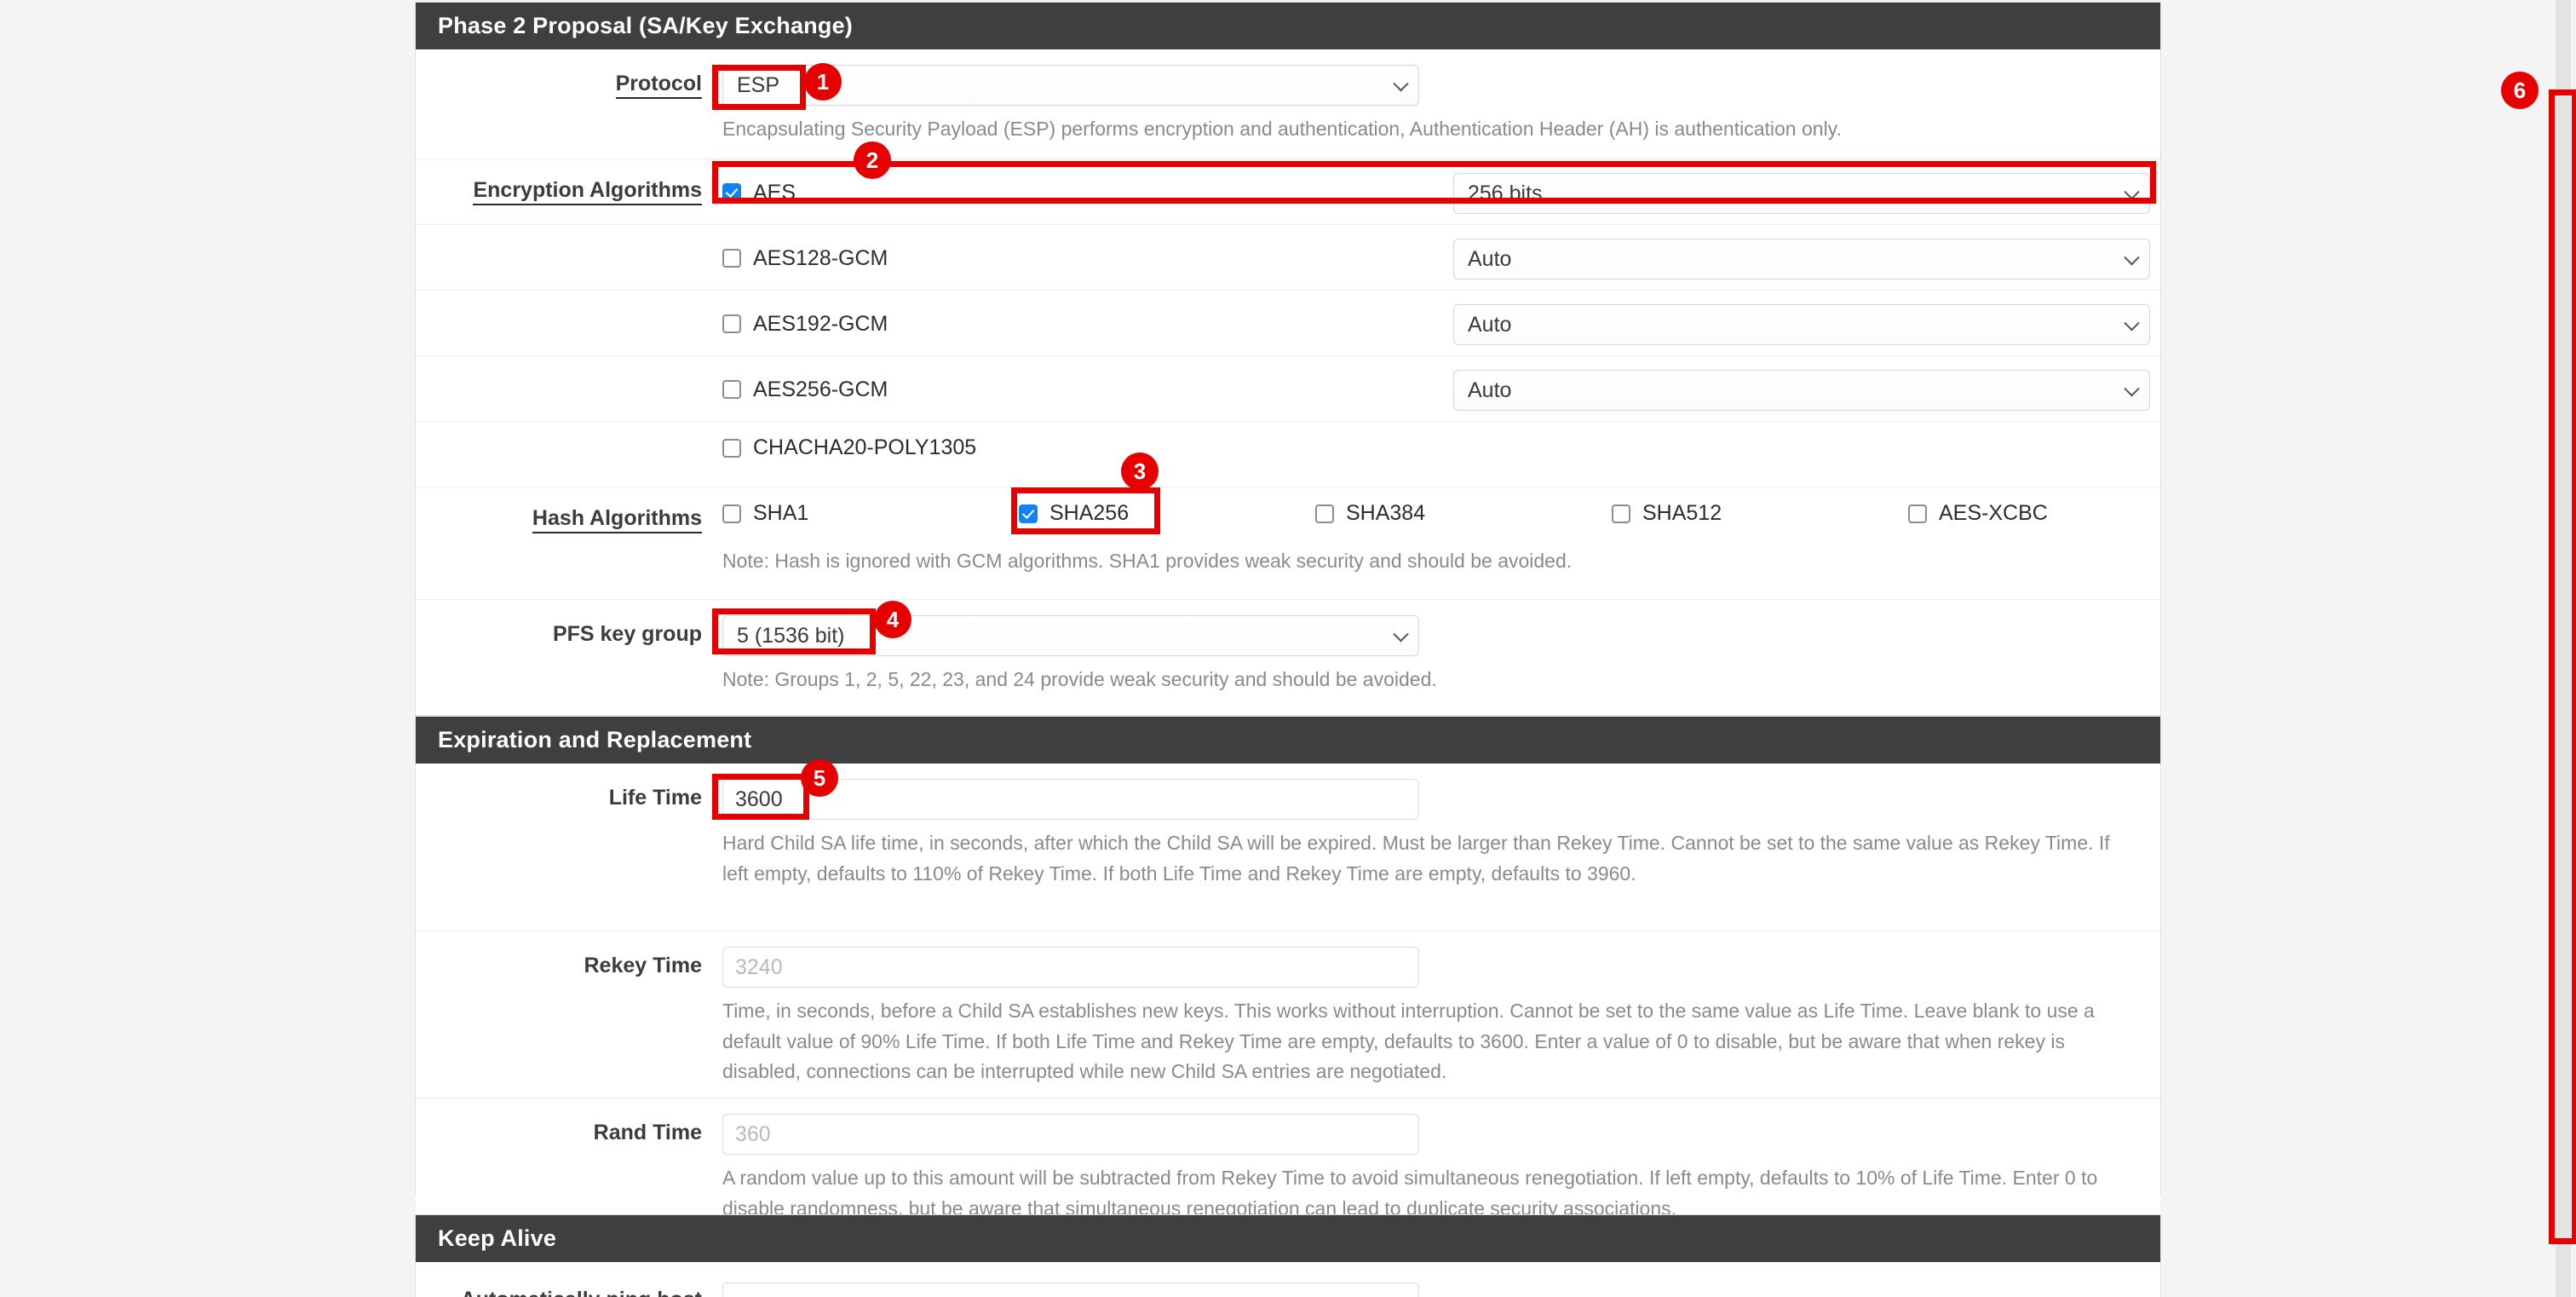  I want to click on aes-keylength-value: 256 bits, so click(1506, 194).